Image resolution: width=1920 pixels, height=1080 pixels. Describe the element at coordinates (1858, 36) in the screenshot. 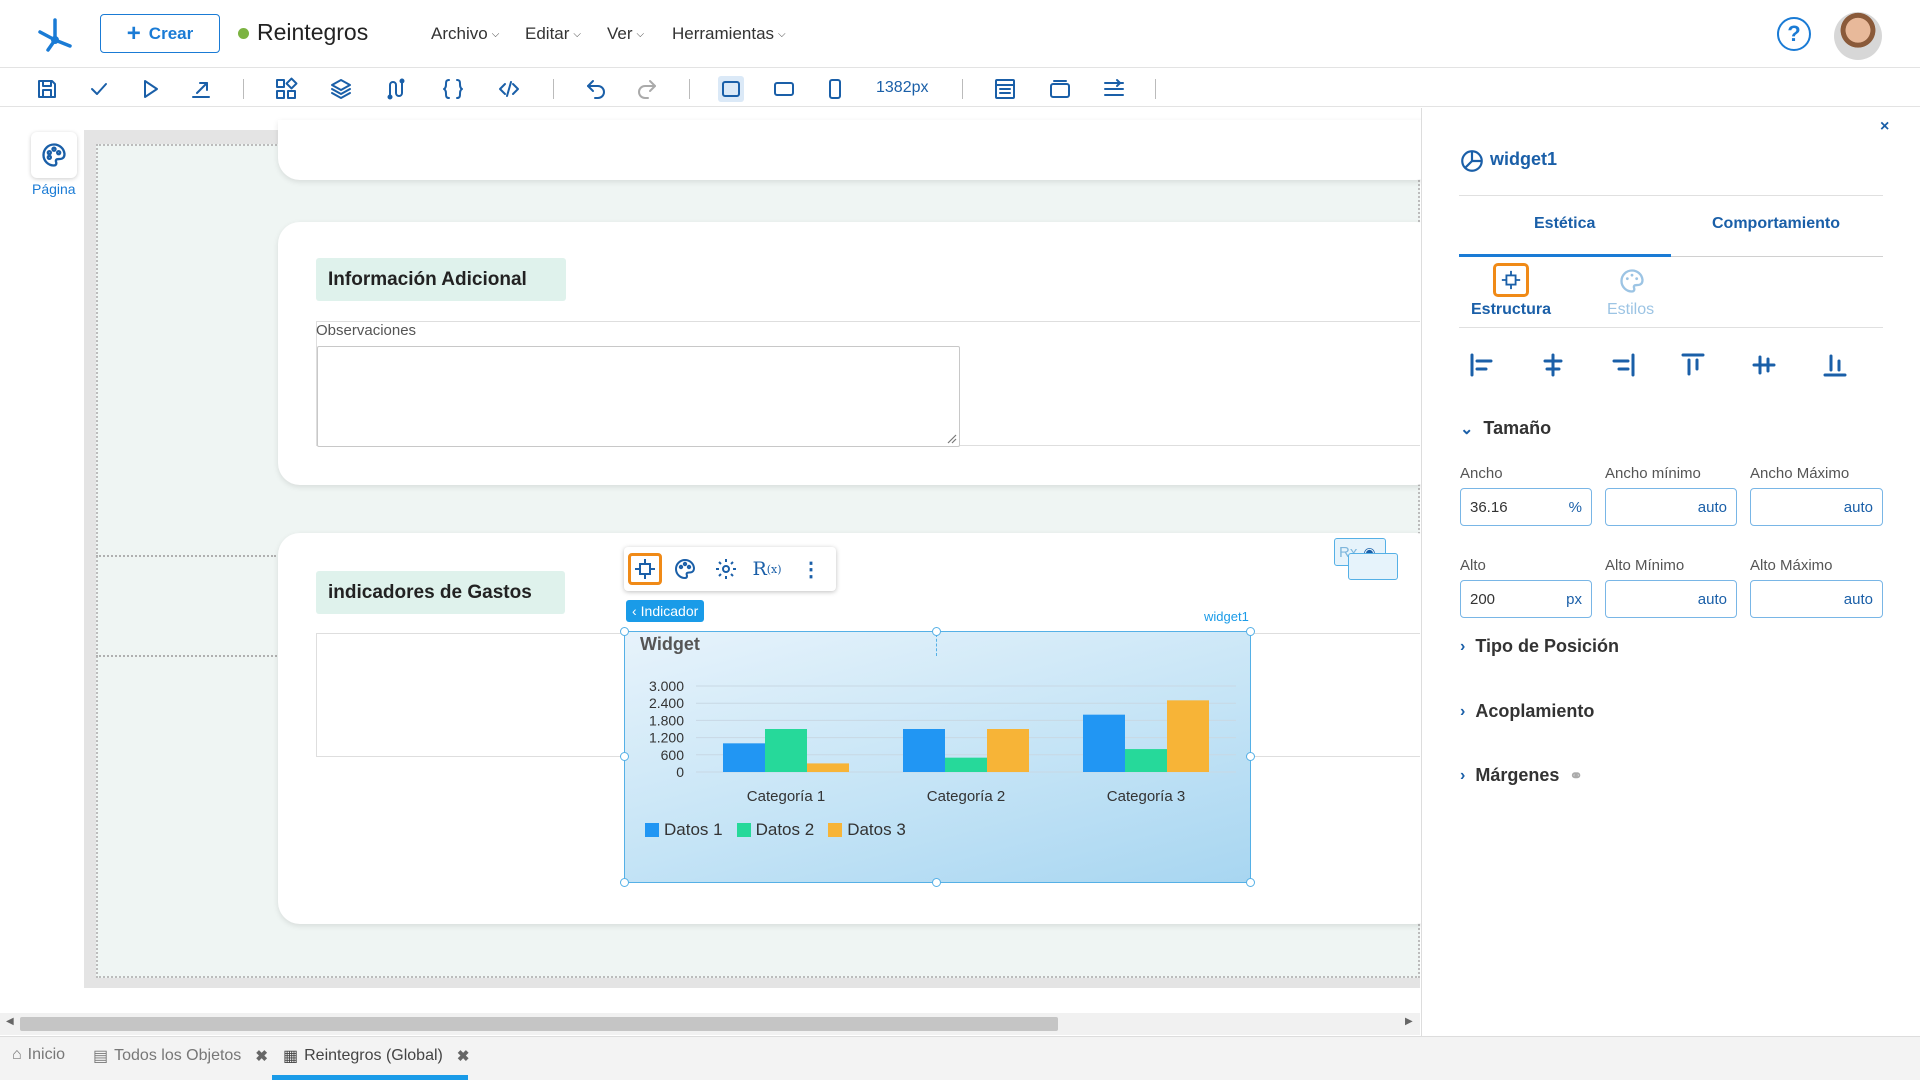

I see `avatar` at that location.